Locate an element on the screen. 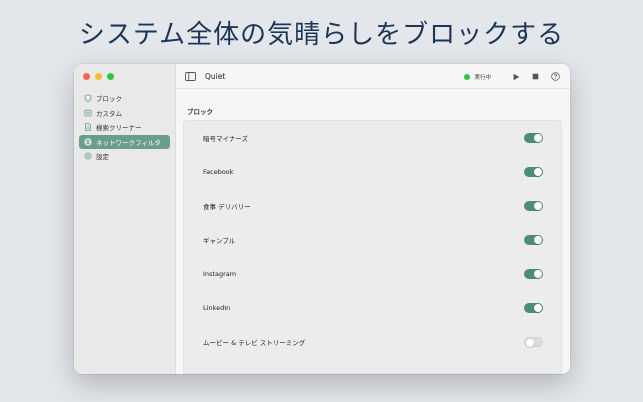 The image size is (643, 402). list-item: 食事 デリバリー is located at coordinates (372, 206).